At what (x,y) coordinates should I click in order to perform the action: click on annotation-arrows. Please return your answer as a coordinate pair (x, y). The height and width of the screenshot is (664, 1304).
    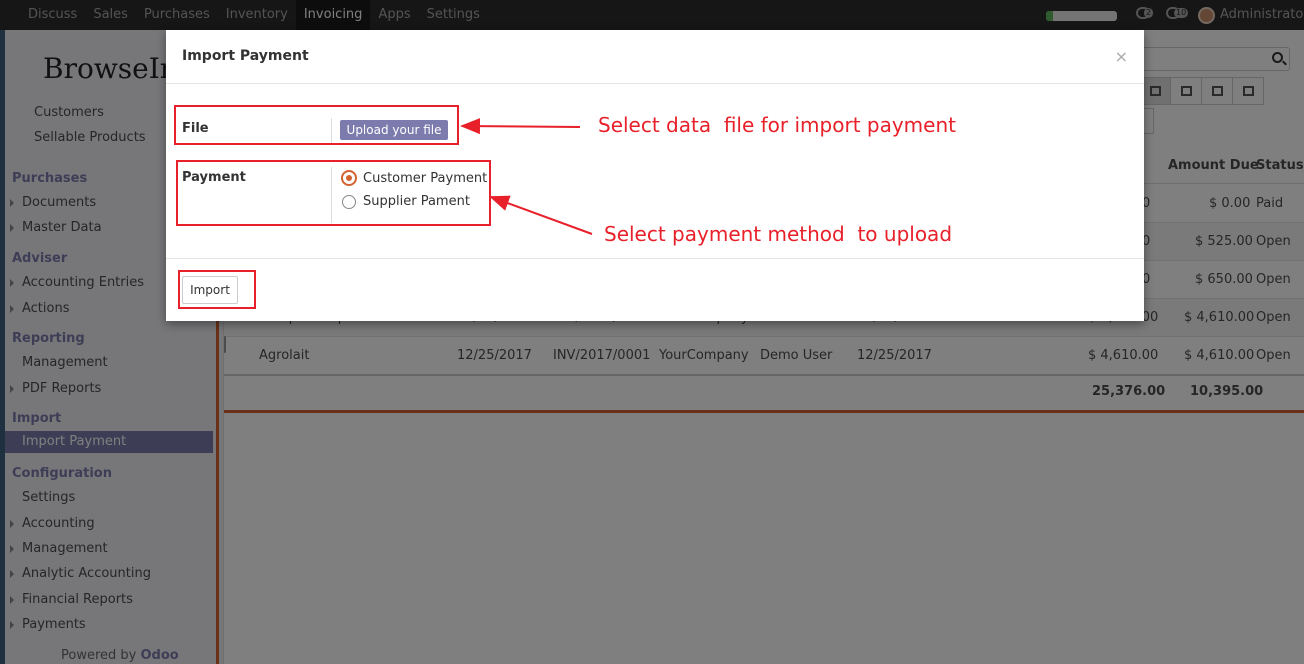
    Looking at the image, I should click on (526, 176).